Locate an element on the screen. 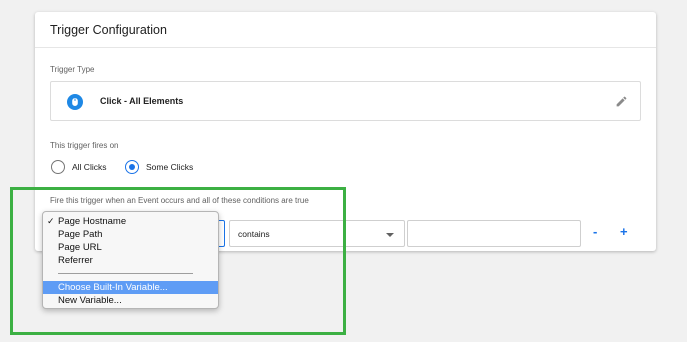  operator-select: contains is located at coordinates (317, 233).